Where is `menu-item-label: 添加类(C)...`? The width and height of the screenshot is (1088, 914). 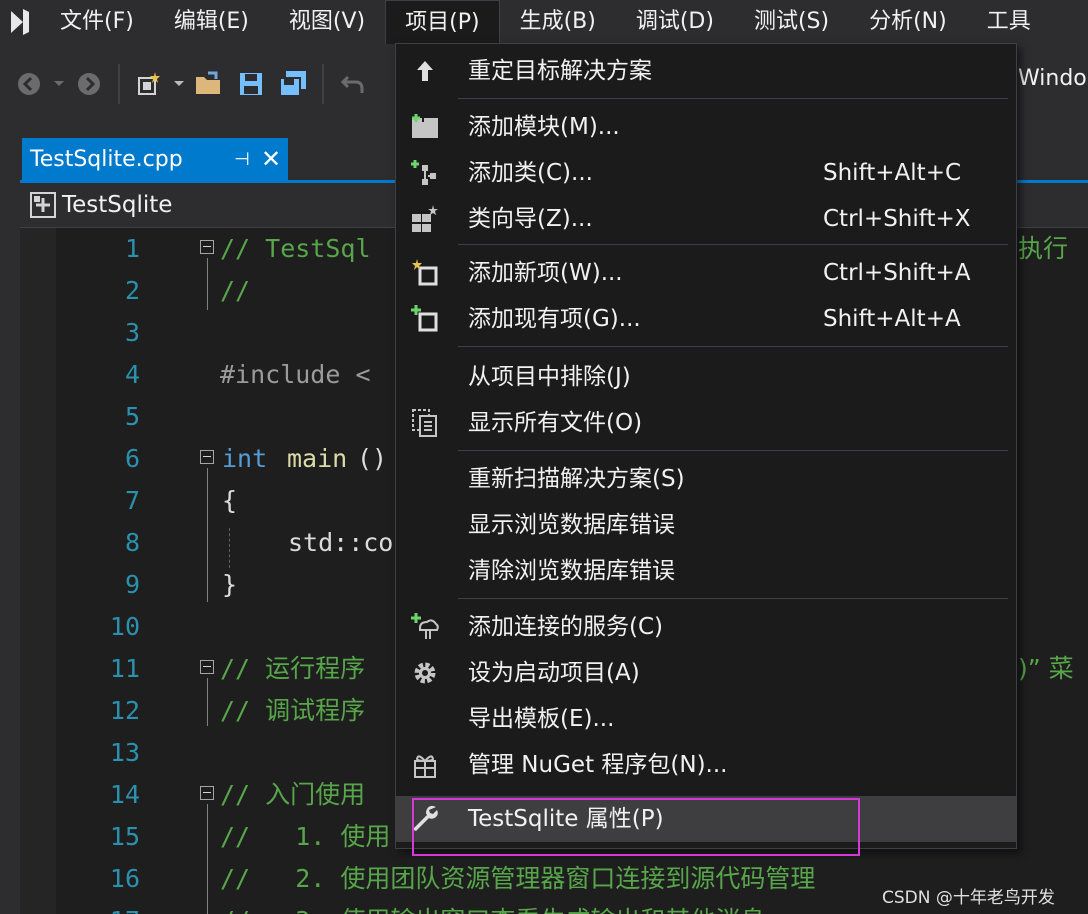
menu-item-label: 添加类(C)... is located at coordinates (530, 173).